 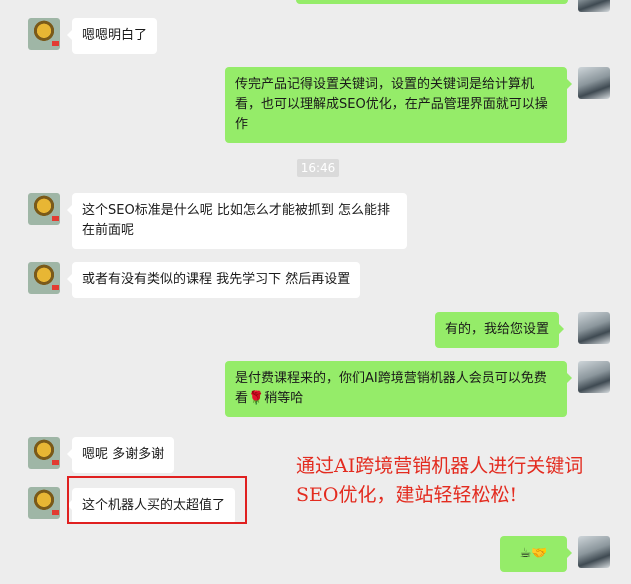 What do you see at coordinates (123, 454) in the screenshot?
I see `message-text: 嗯呢 多谢多谢` at bounding box center [123, 454].